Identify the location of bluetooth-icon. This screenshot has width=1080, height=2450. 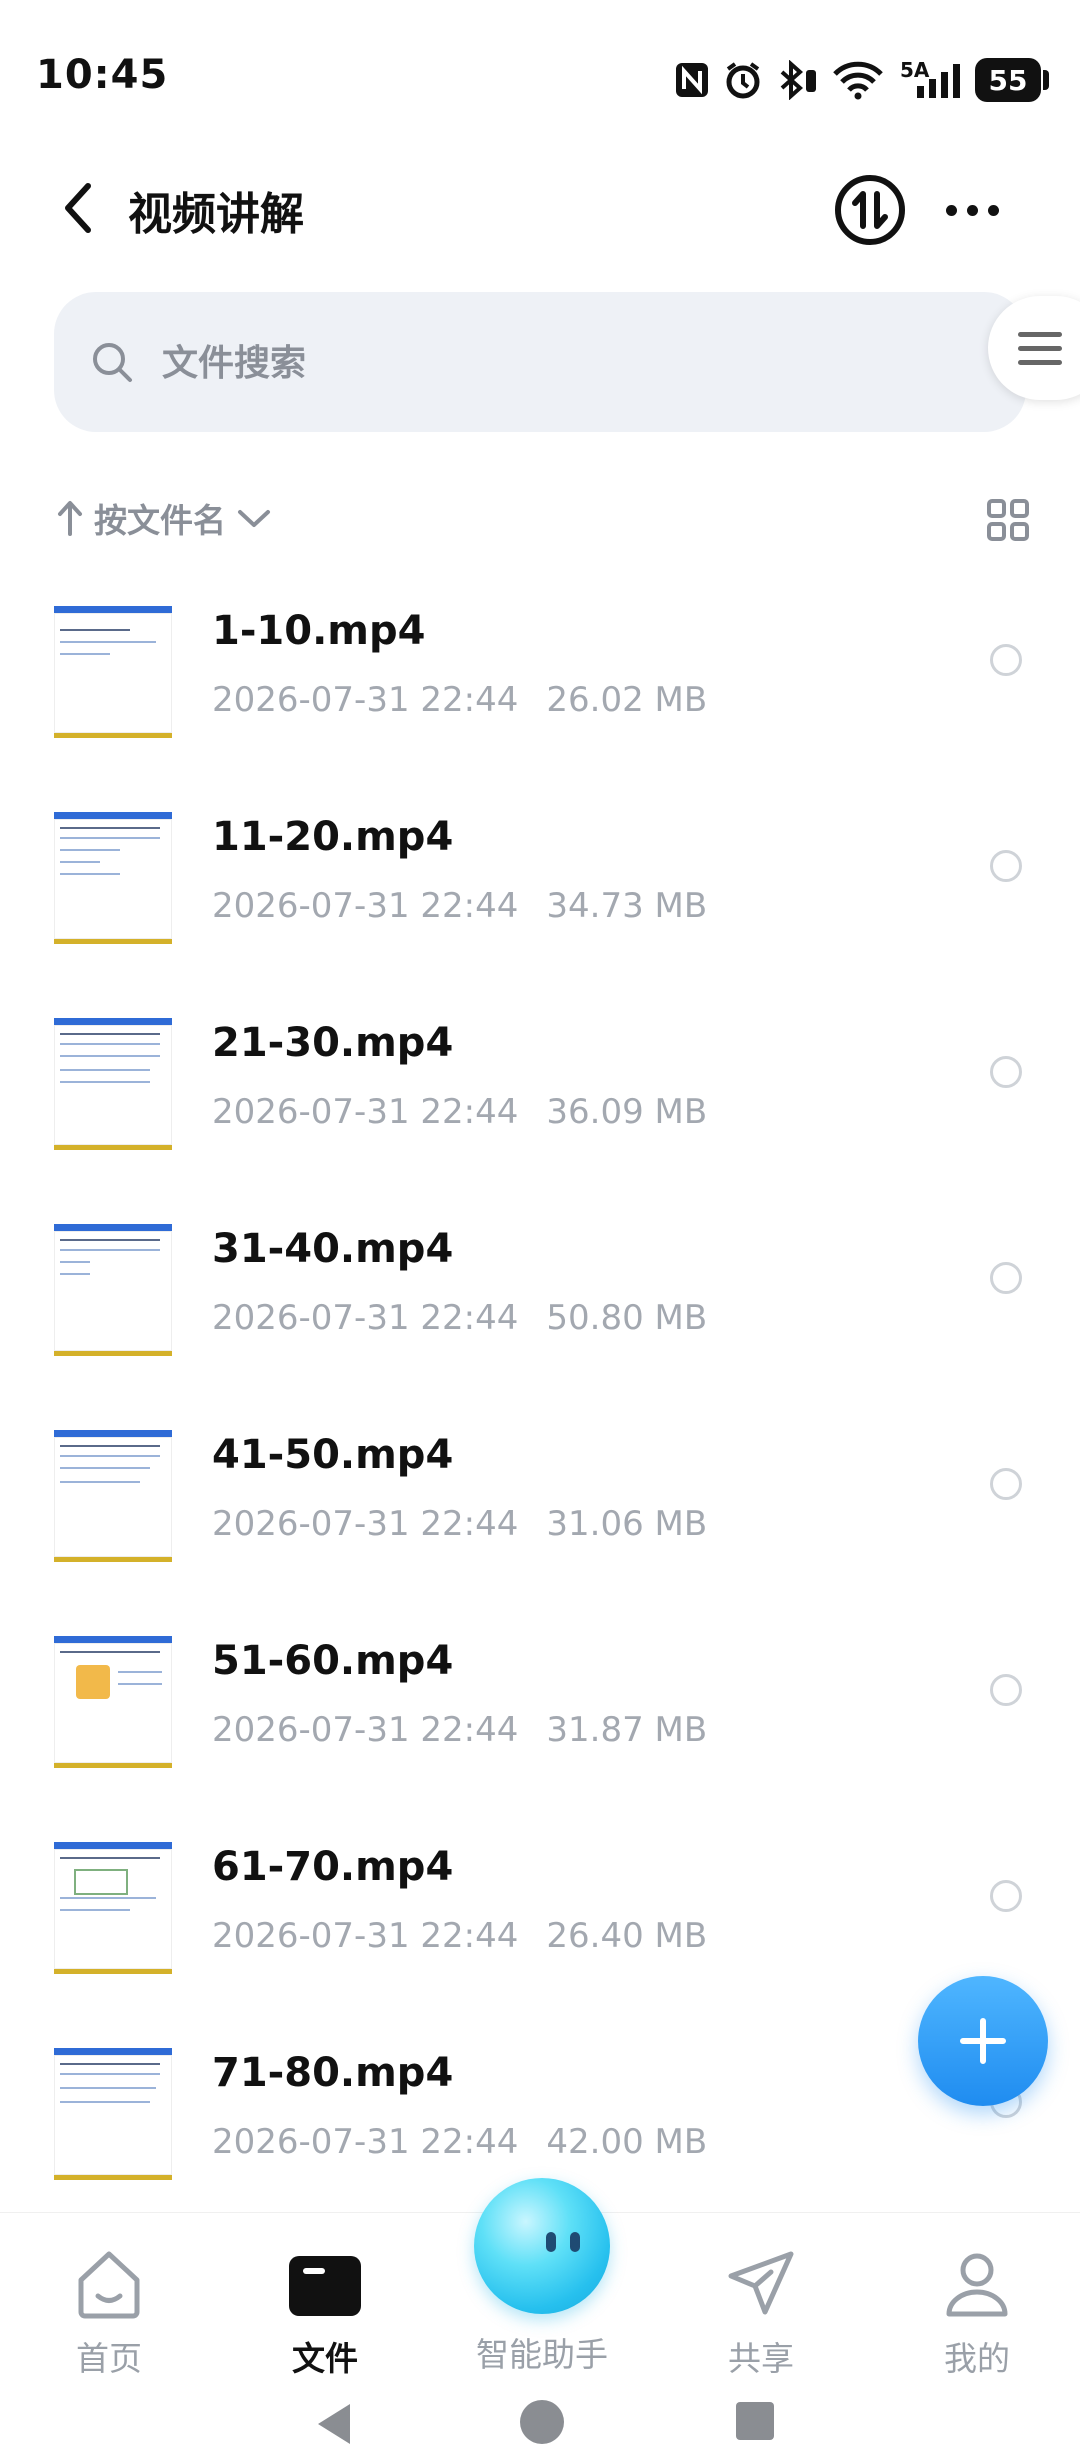
(796, 80).